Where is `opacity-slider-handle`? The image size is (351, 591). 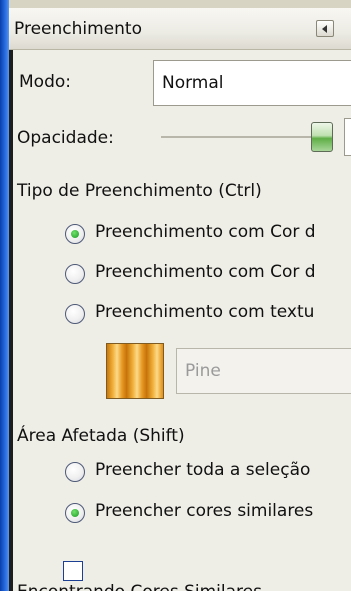
opacity-slider-handle is located at coordinates (322, 137).